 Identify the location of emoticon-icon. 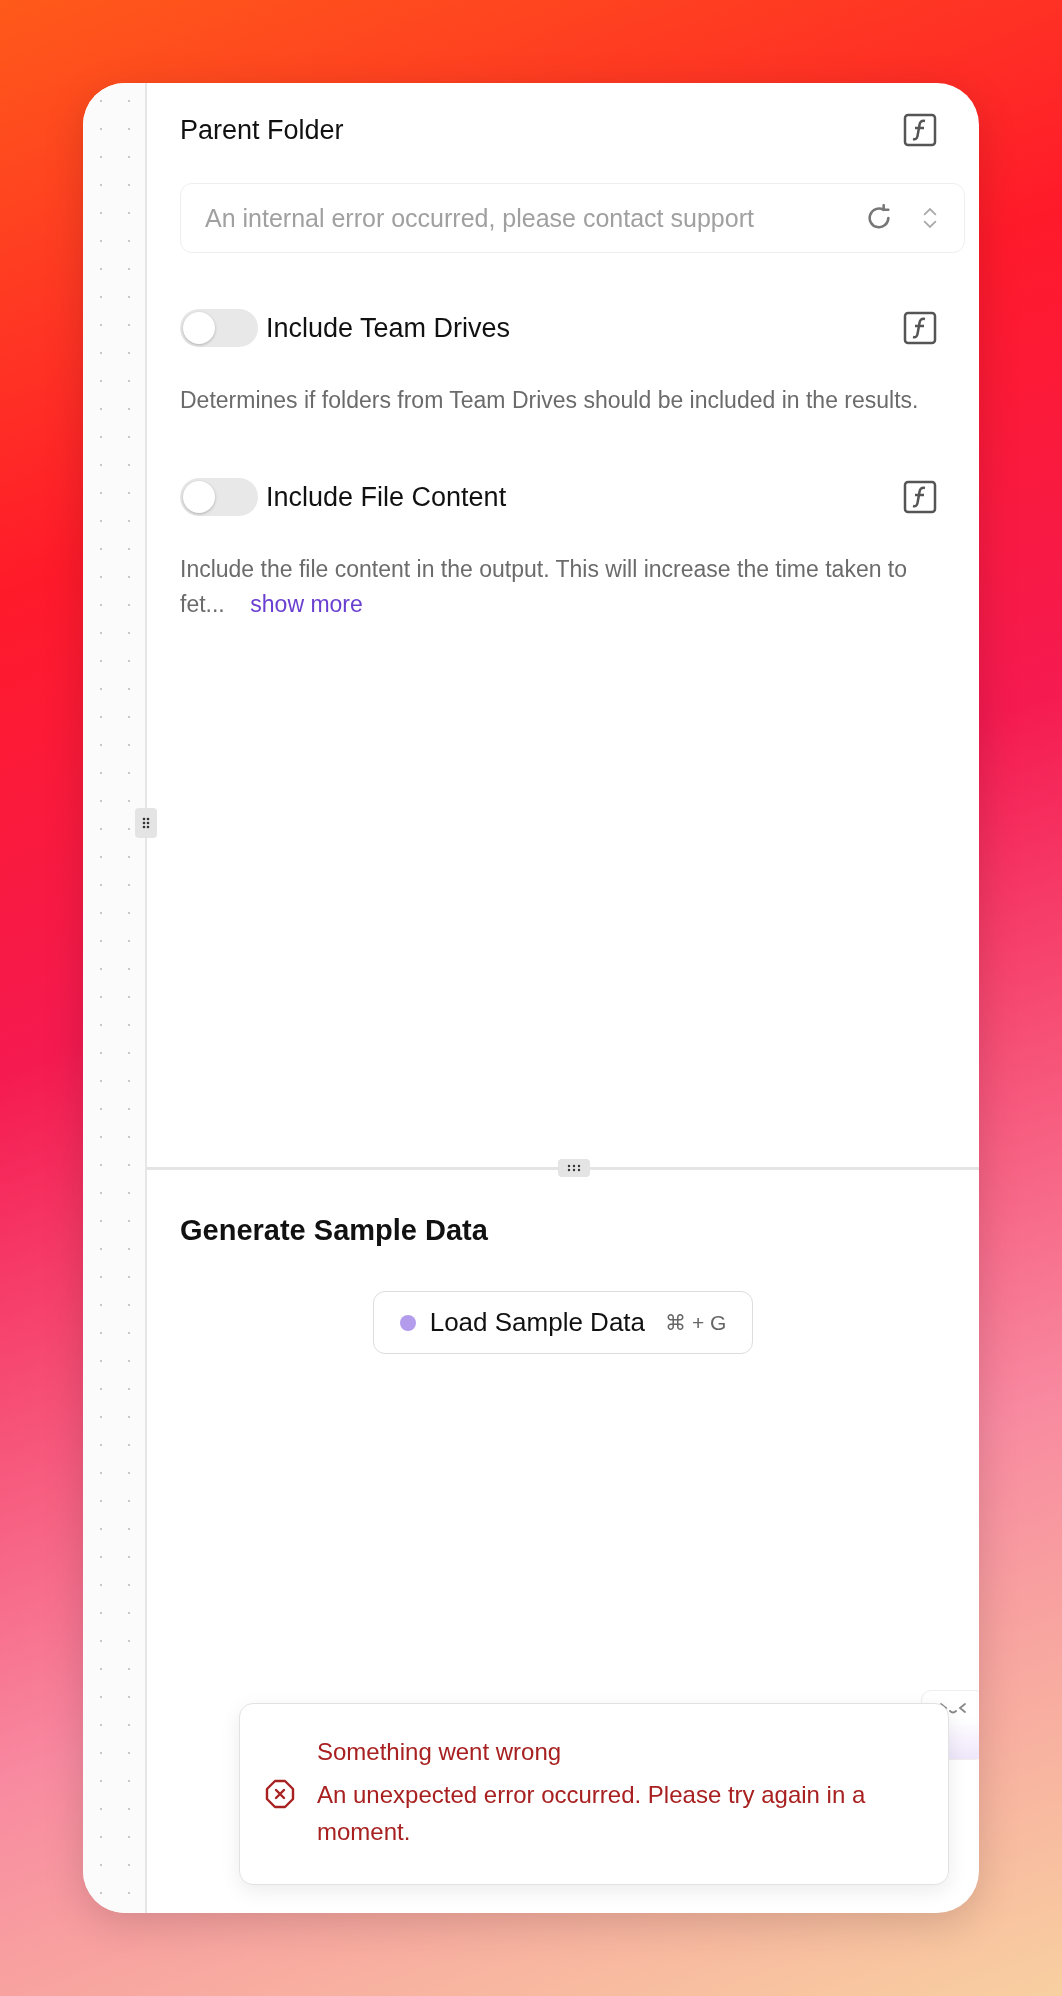
(953, 1708).